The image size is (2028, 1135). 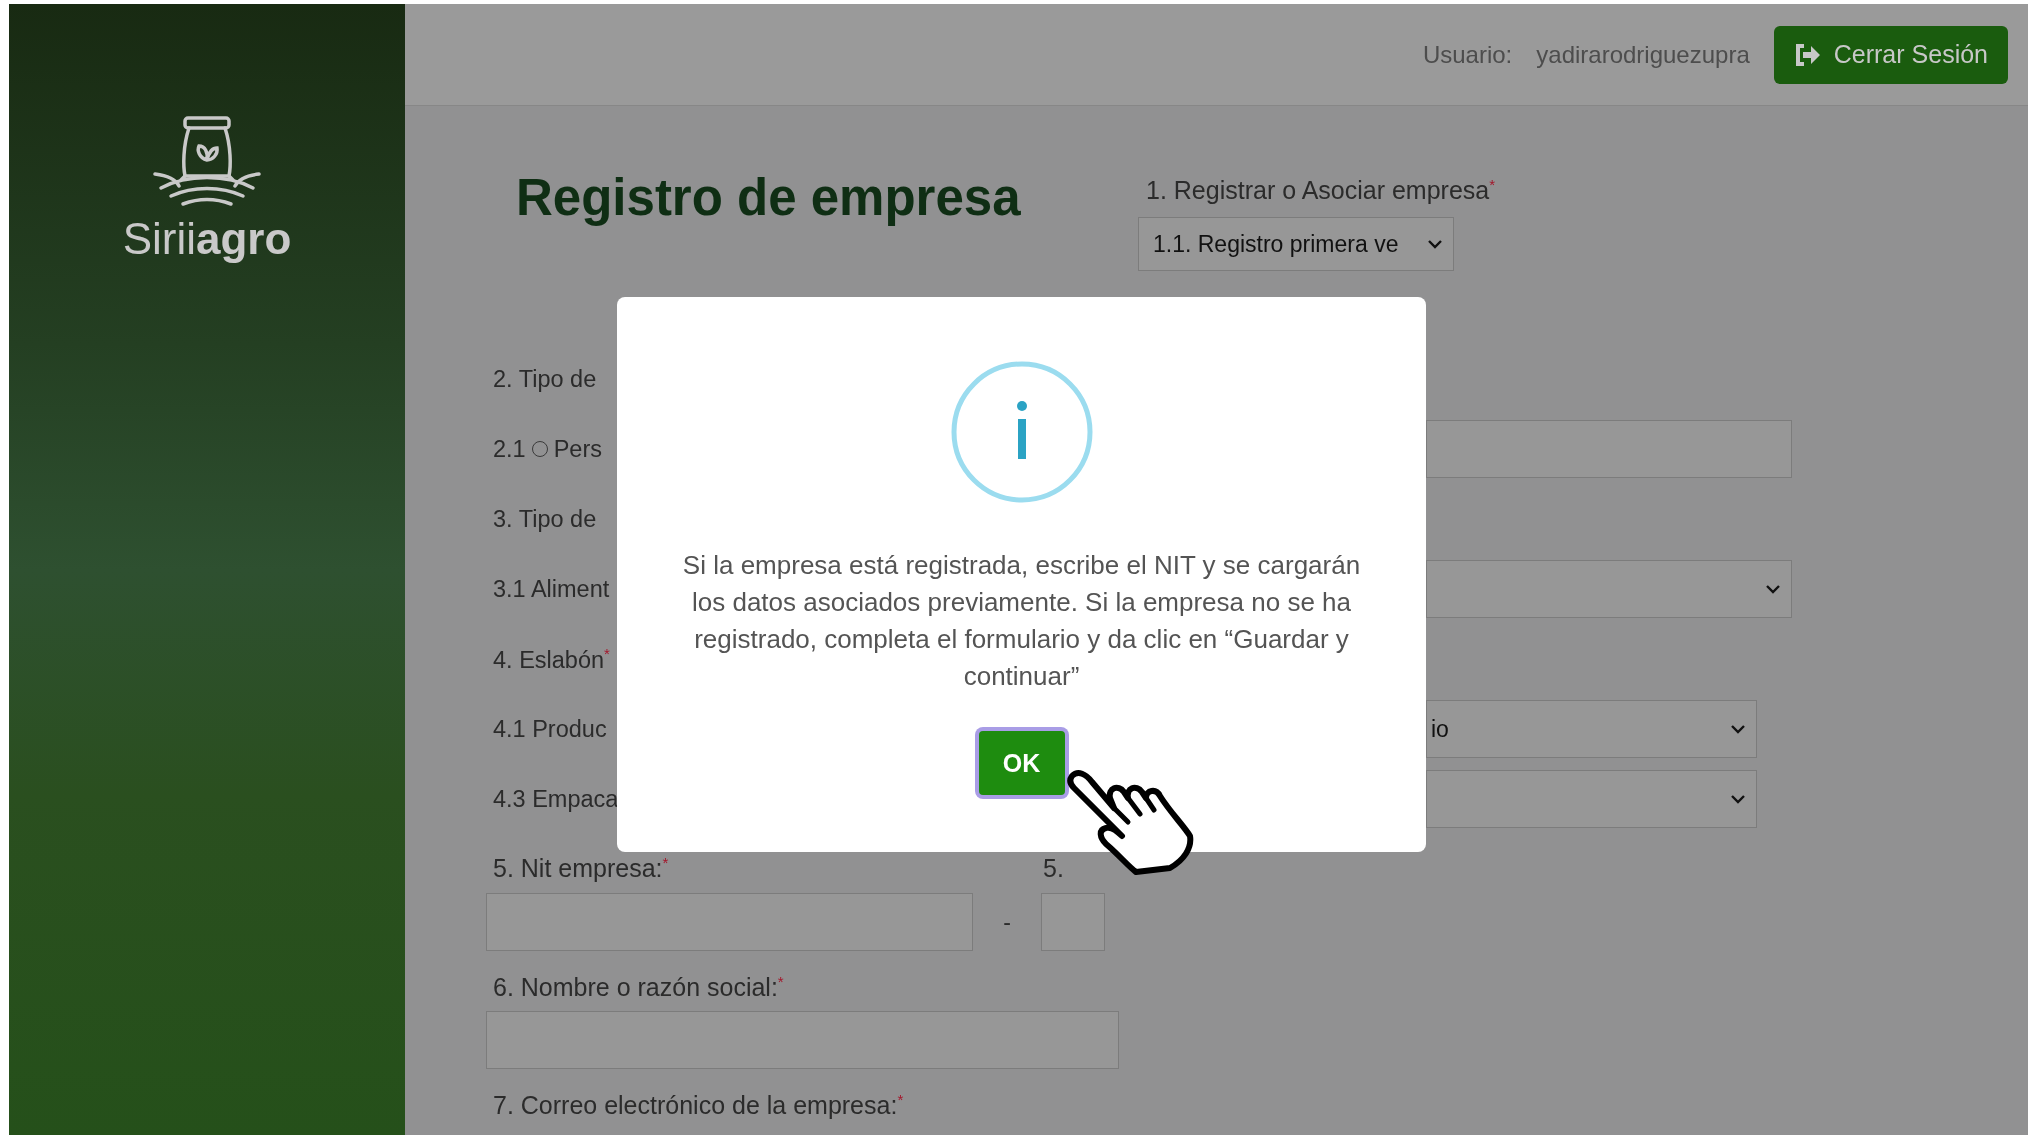 What do you see at coordinates (545, 519) in the screenshot?
I see `field-label: 3. Tipo de` at bounding box center [545, 519].